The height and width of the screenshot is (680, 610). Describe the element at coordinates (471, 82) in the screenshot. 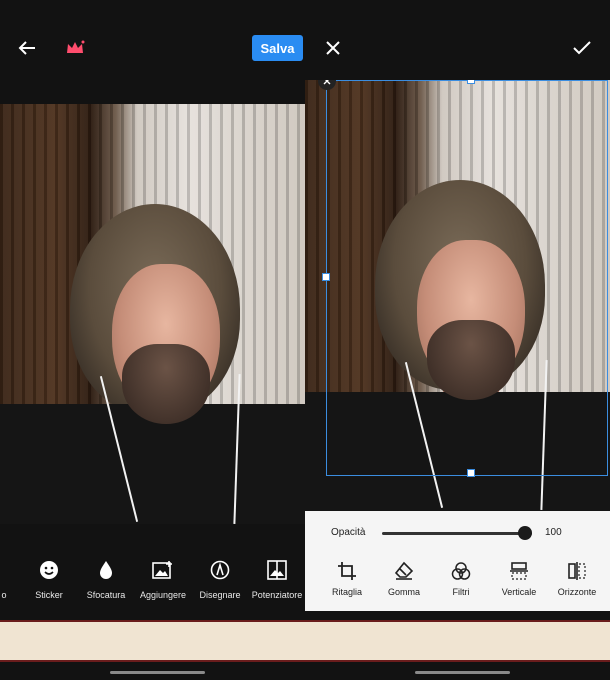

I see `resize-handle-top` at that location.